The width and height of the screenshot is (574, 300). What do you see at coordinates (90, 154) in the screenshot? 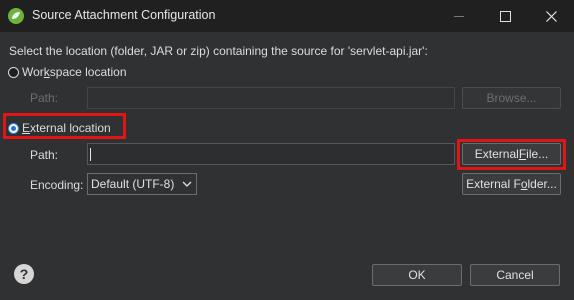
I see `text-caret` at bounding box center [90, 154].